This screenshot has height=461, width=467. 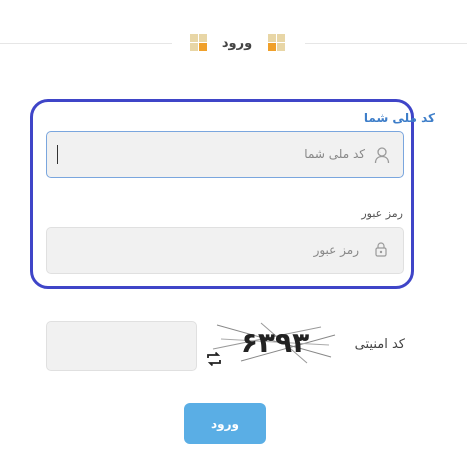 What do you see at coordinates (381, 249) in the screenshot?
I see `lock-icon` at bounding box center [381, 249].